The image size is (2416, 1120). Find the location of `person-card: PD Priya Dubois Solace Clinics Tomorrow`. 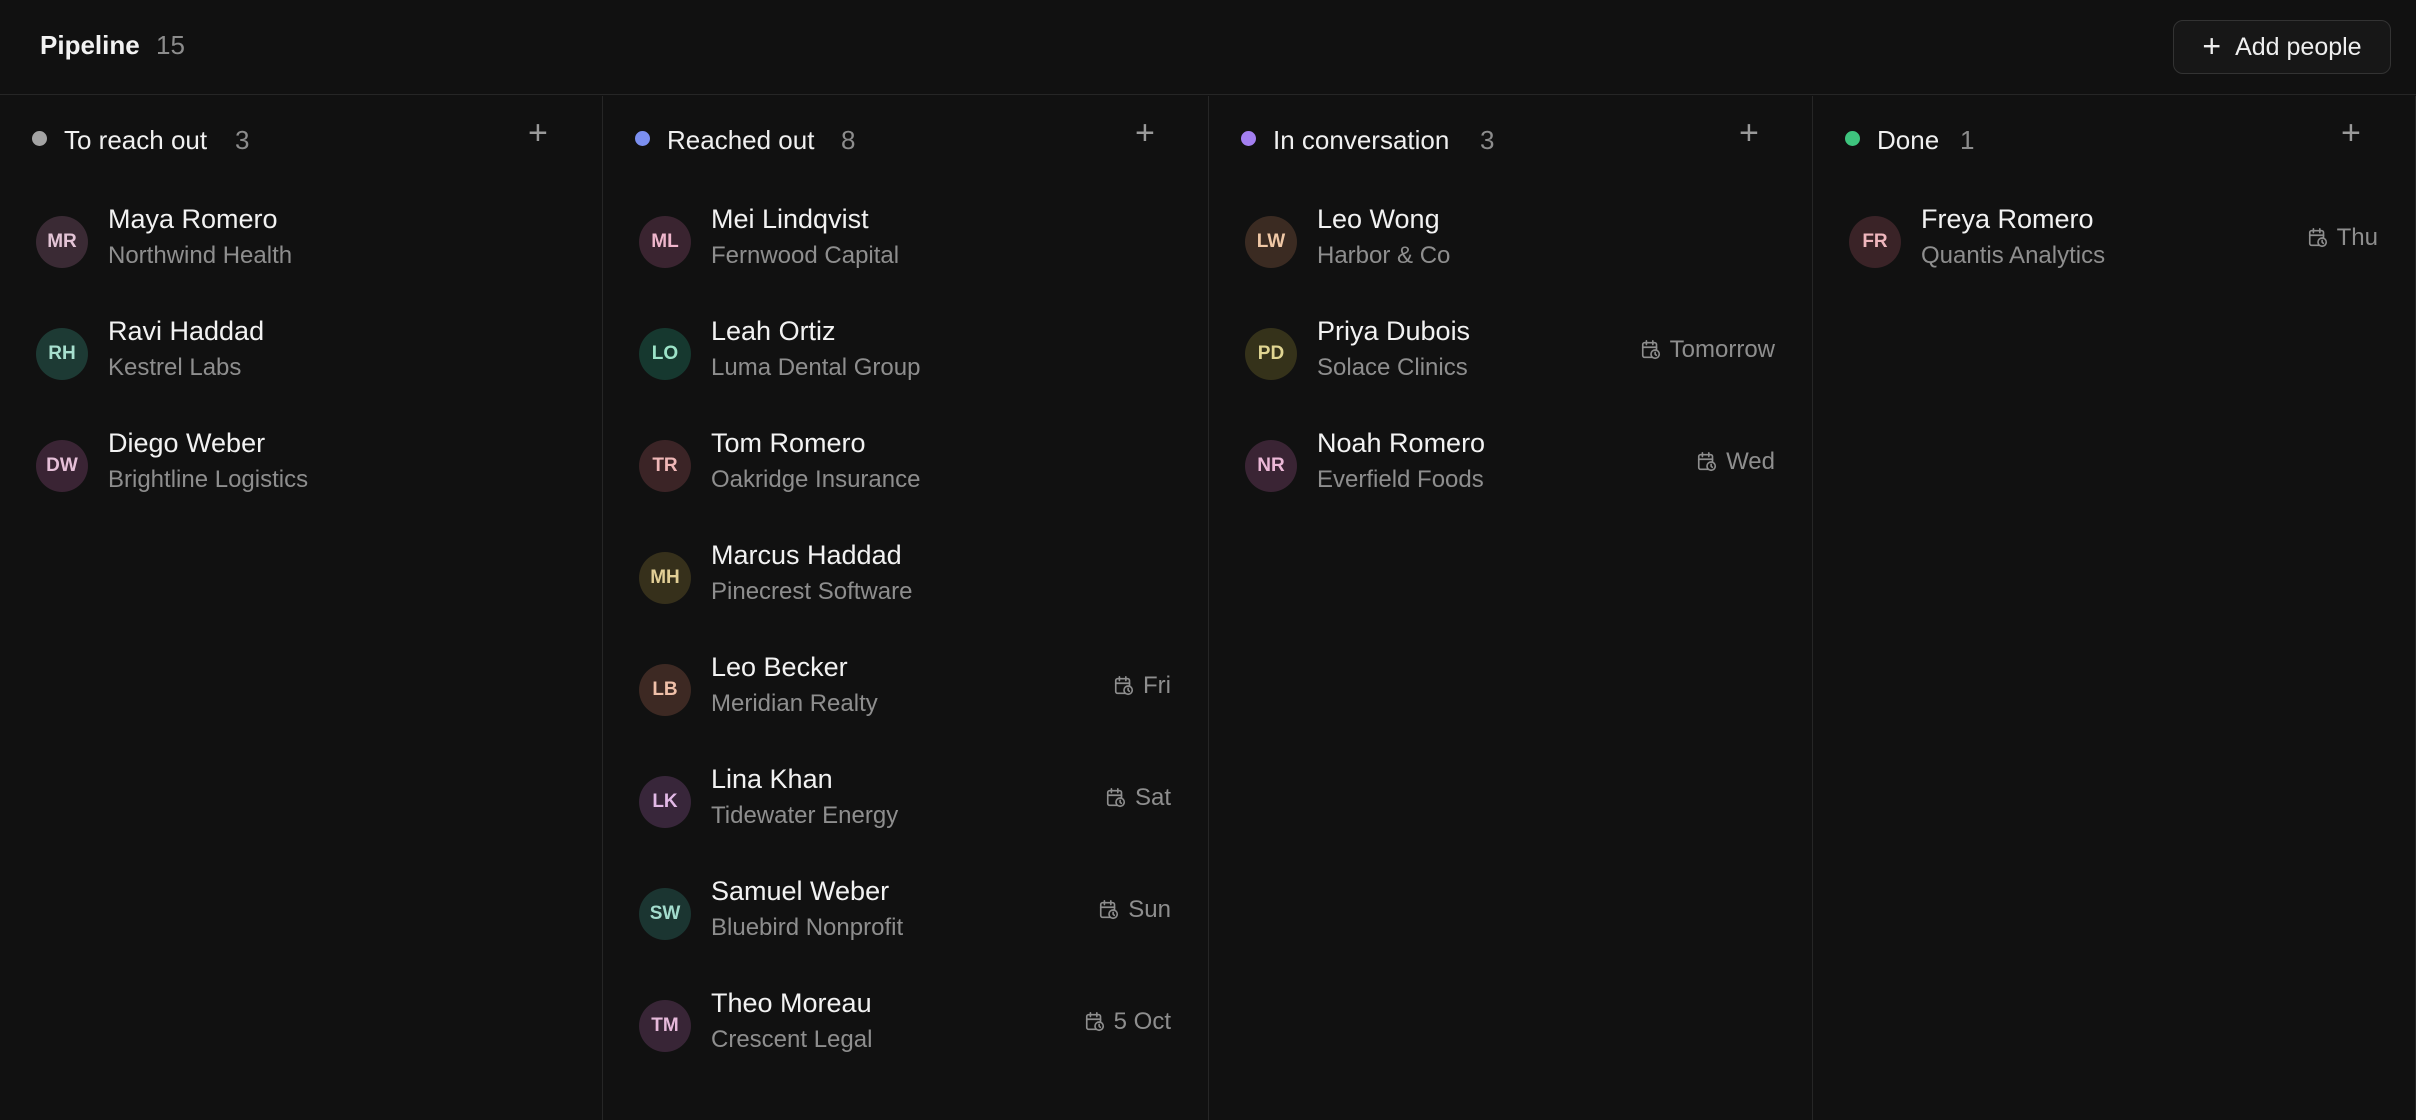

person-card: PD Priya Dubois Solace Clinics Tomorrow is located at coordinates (1510, 348).